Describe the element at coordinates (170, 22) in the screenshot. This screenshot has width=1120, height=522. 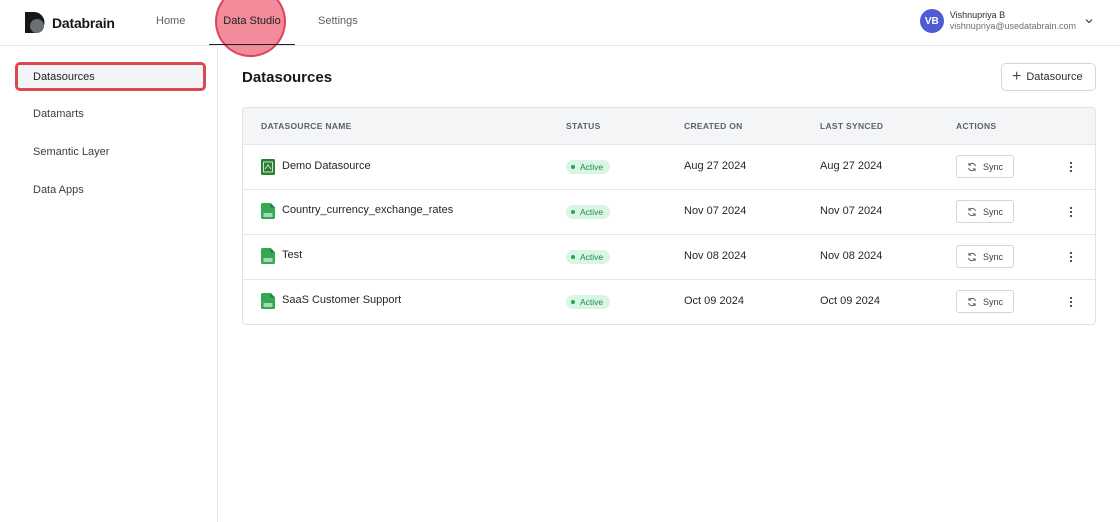
I see `nav-home: Home` at that location.